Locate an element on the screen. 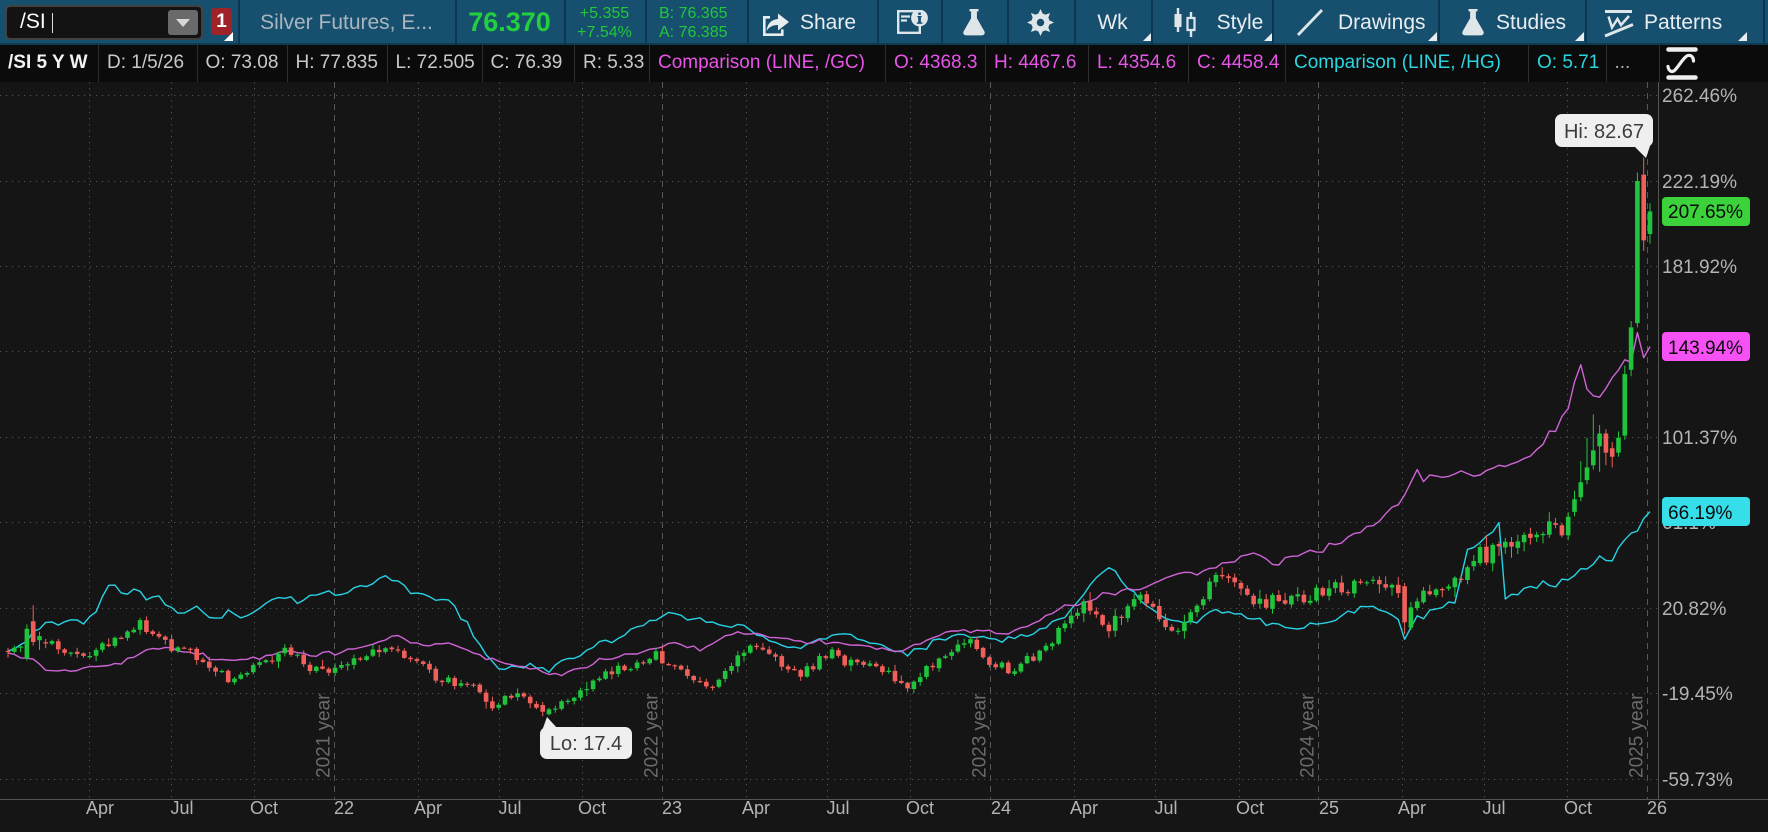 The height and width of the screenshot is (832, 1768). svg-text: 207.65% is located at coordinates (1705, 212).